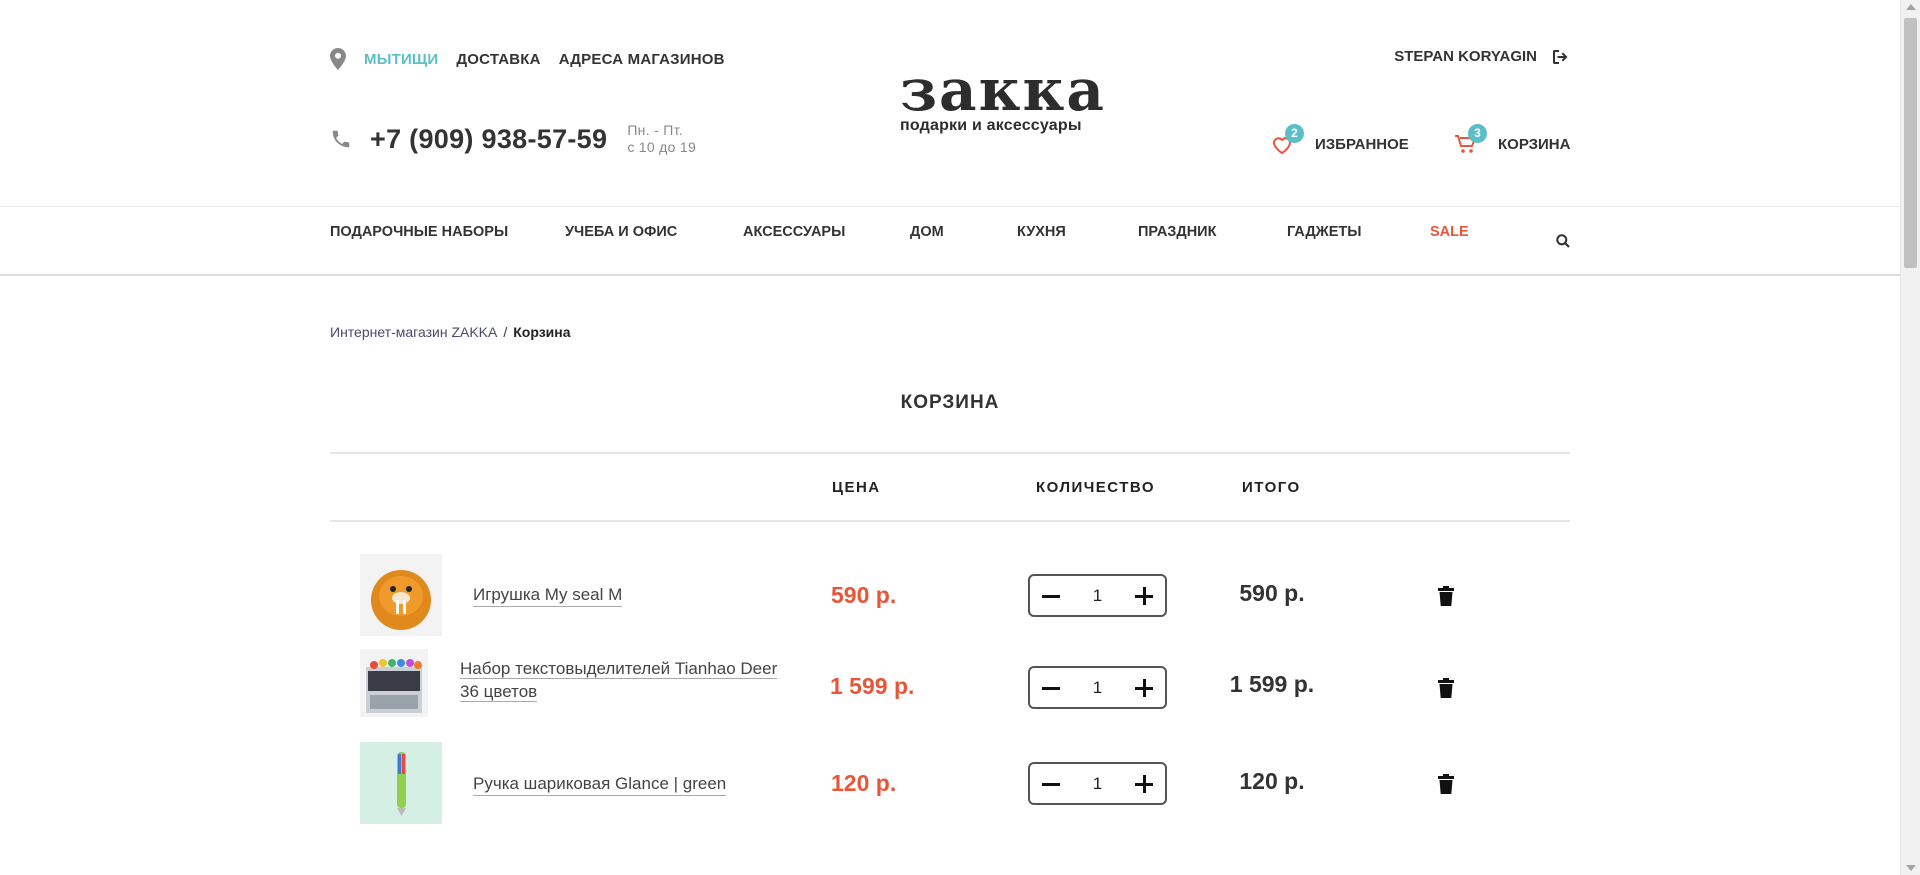  I want to click on phone-number: +7 (909) 938-57-59, so click(488, 139).